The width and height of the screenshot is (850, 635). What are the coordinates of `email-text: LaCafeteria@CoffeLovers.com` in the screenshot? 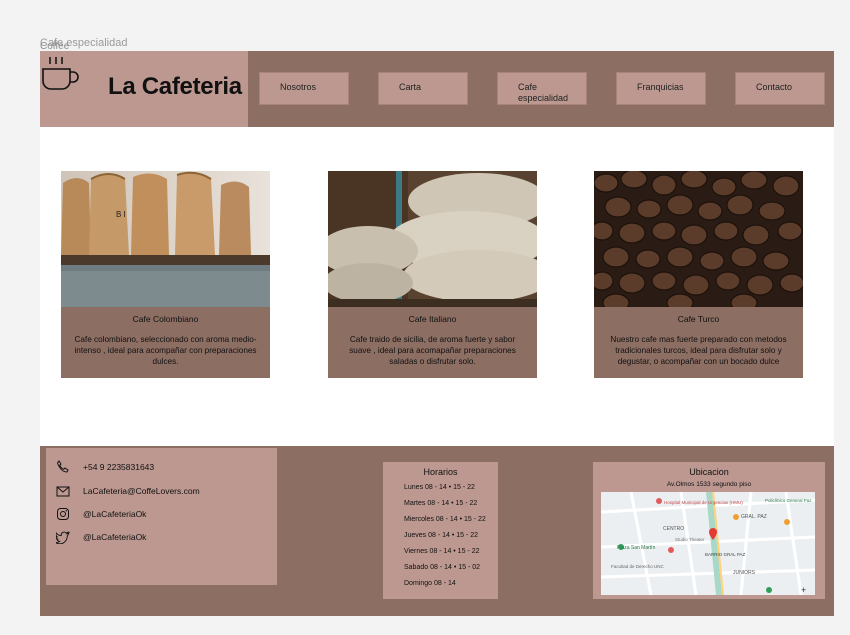 It's located at (141, 491).